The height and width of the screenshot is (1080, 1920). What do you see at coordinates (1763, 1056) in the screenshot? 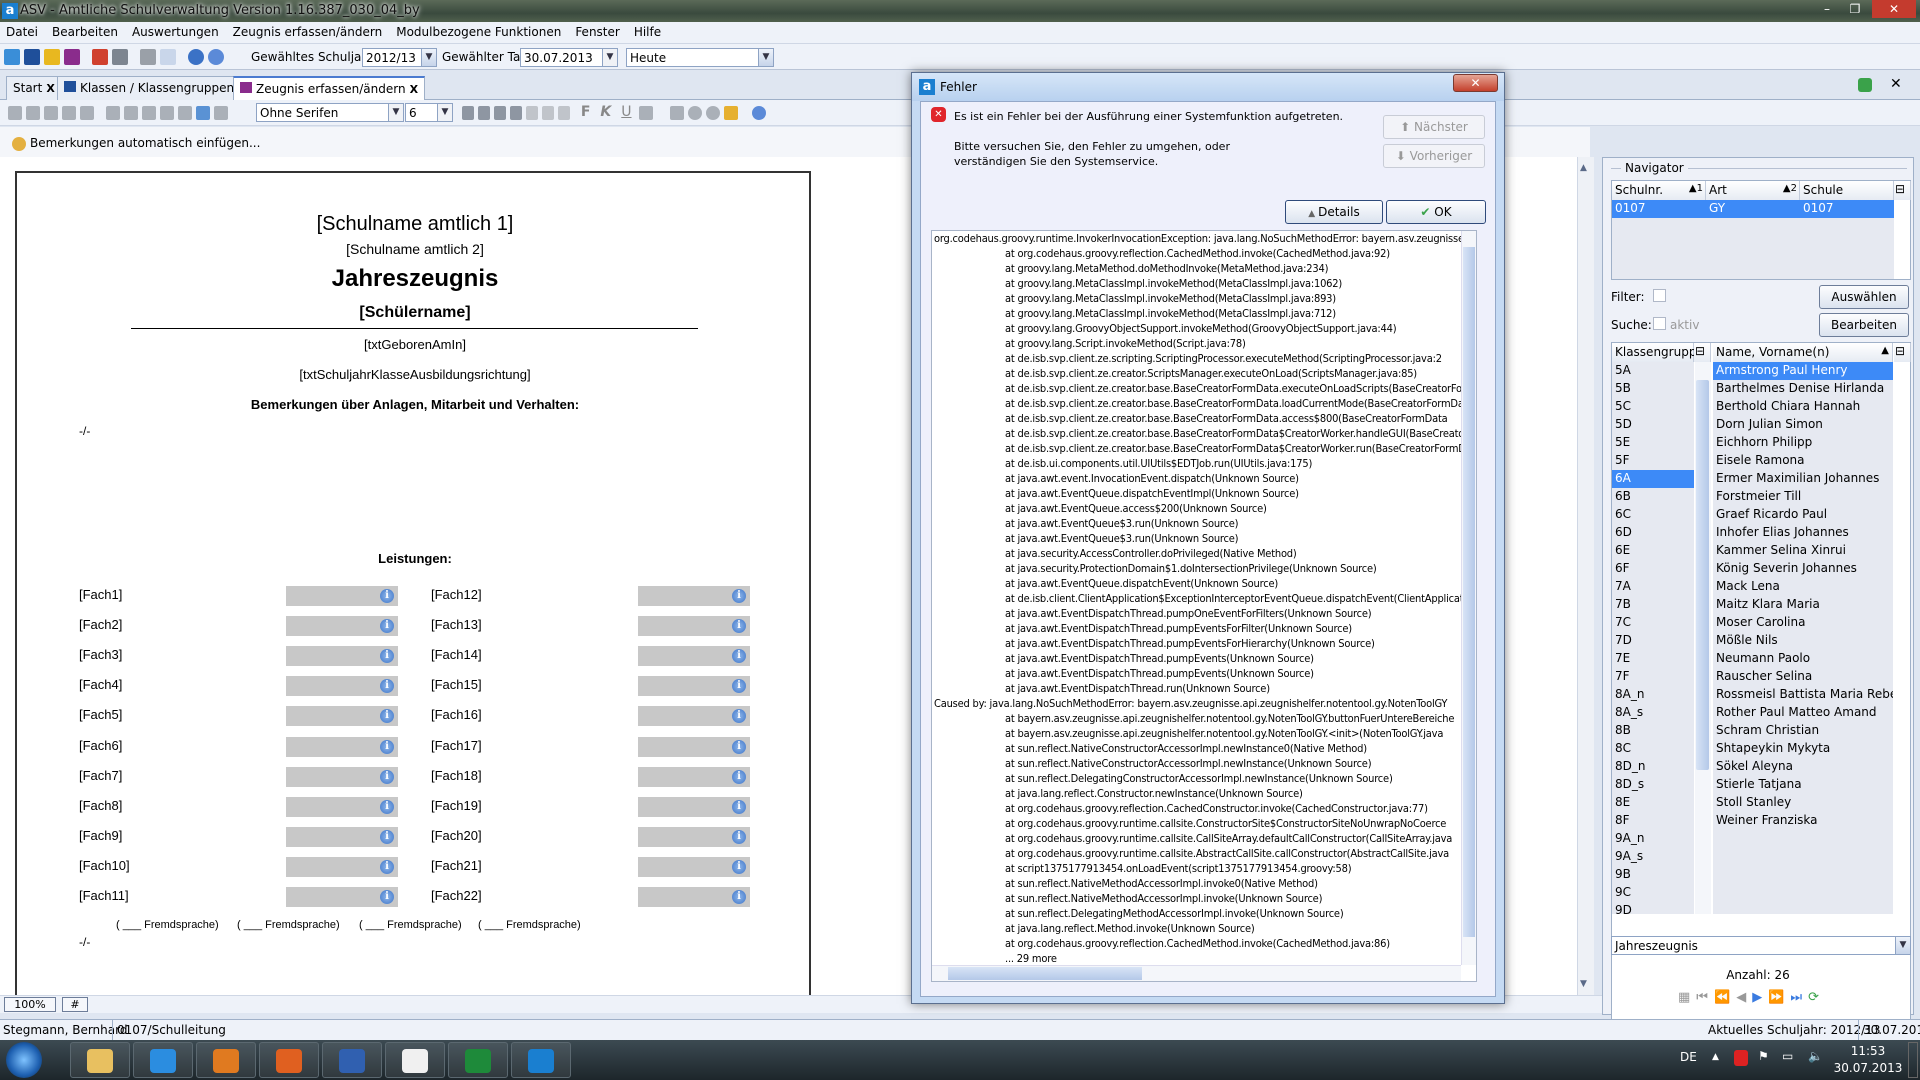
I see `flag-icon: ⚑` at bounding box center [1763, 1056].